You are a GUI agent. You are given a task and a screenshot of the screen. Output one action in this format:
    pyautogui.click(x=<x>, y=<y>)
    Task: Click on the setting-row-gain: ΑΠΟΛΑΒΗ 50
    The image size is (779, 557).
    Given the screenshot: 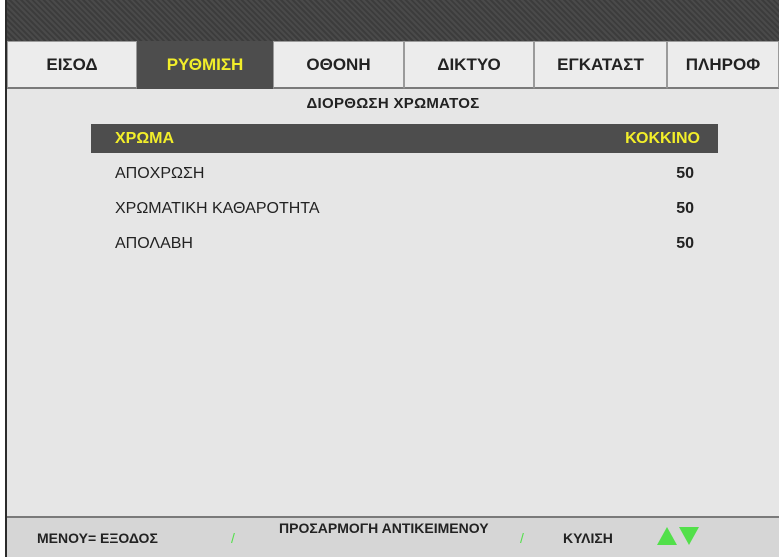 What is the action you would take?
    pyautogui.click(x=404, y=243)
    